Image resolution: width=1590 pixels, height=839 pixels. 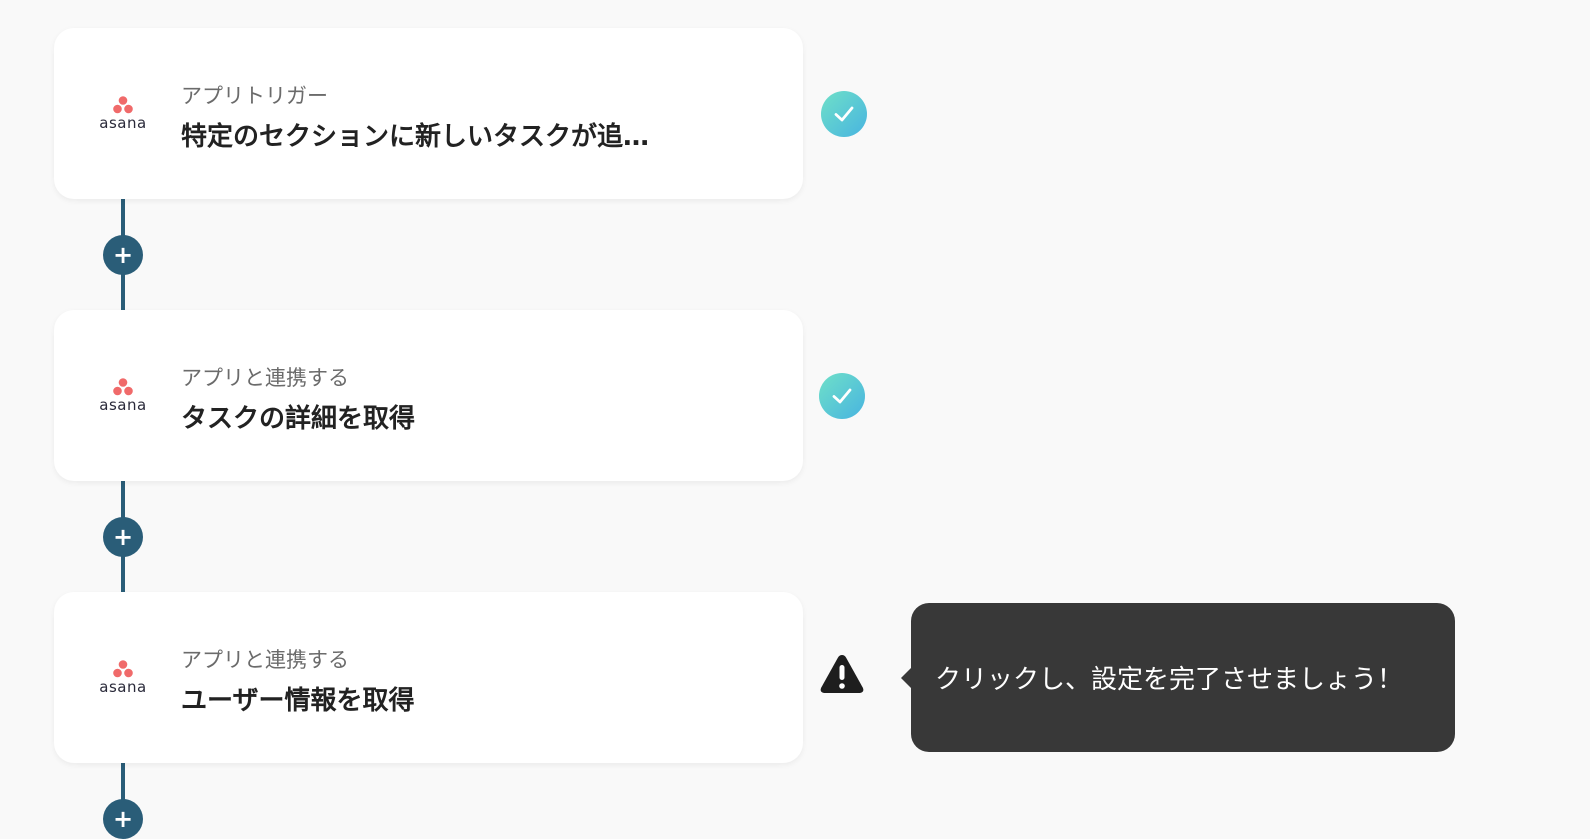 I want to click on step-title: タスクの詳細を取得, so click(x=298, y=419).